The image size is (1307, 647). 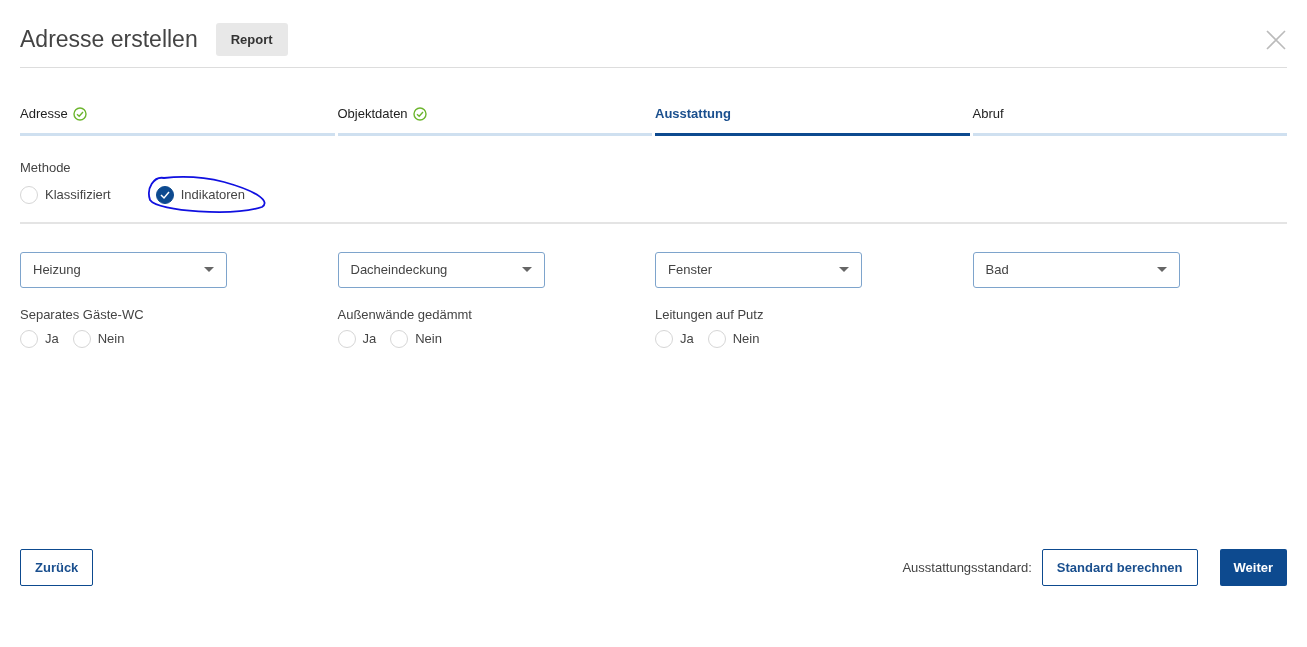 What do you see at coordinates (1129, 120) in the screenshot?
I see `step-tab: Abruf` at bounding box center [1129, 120].